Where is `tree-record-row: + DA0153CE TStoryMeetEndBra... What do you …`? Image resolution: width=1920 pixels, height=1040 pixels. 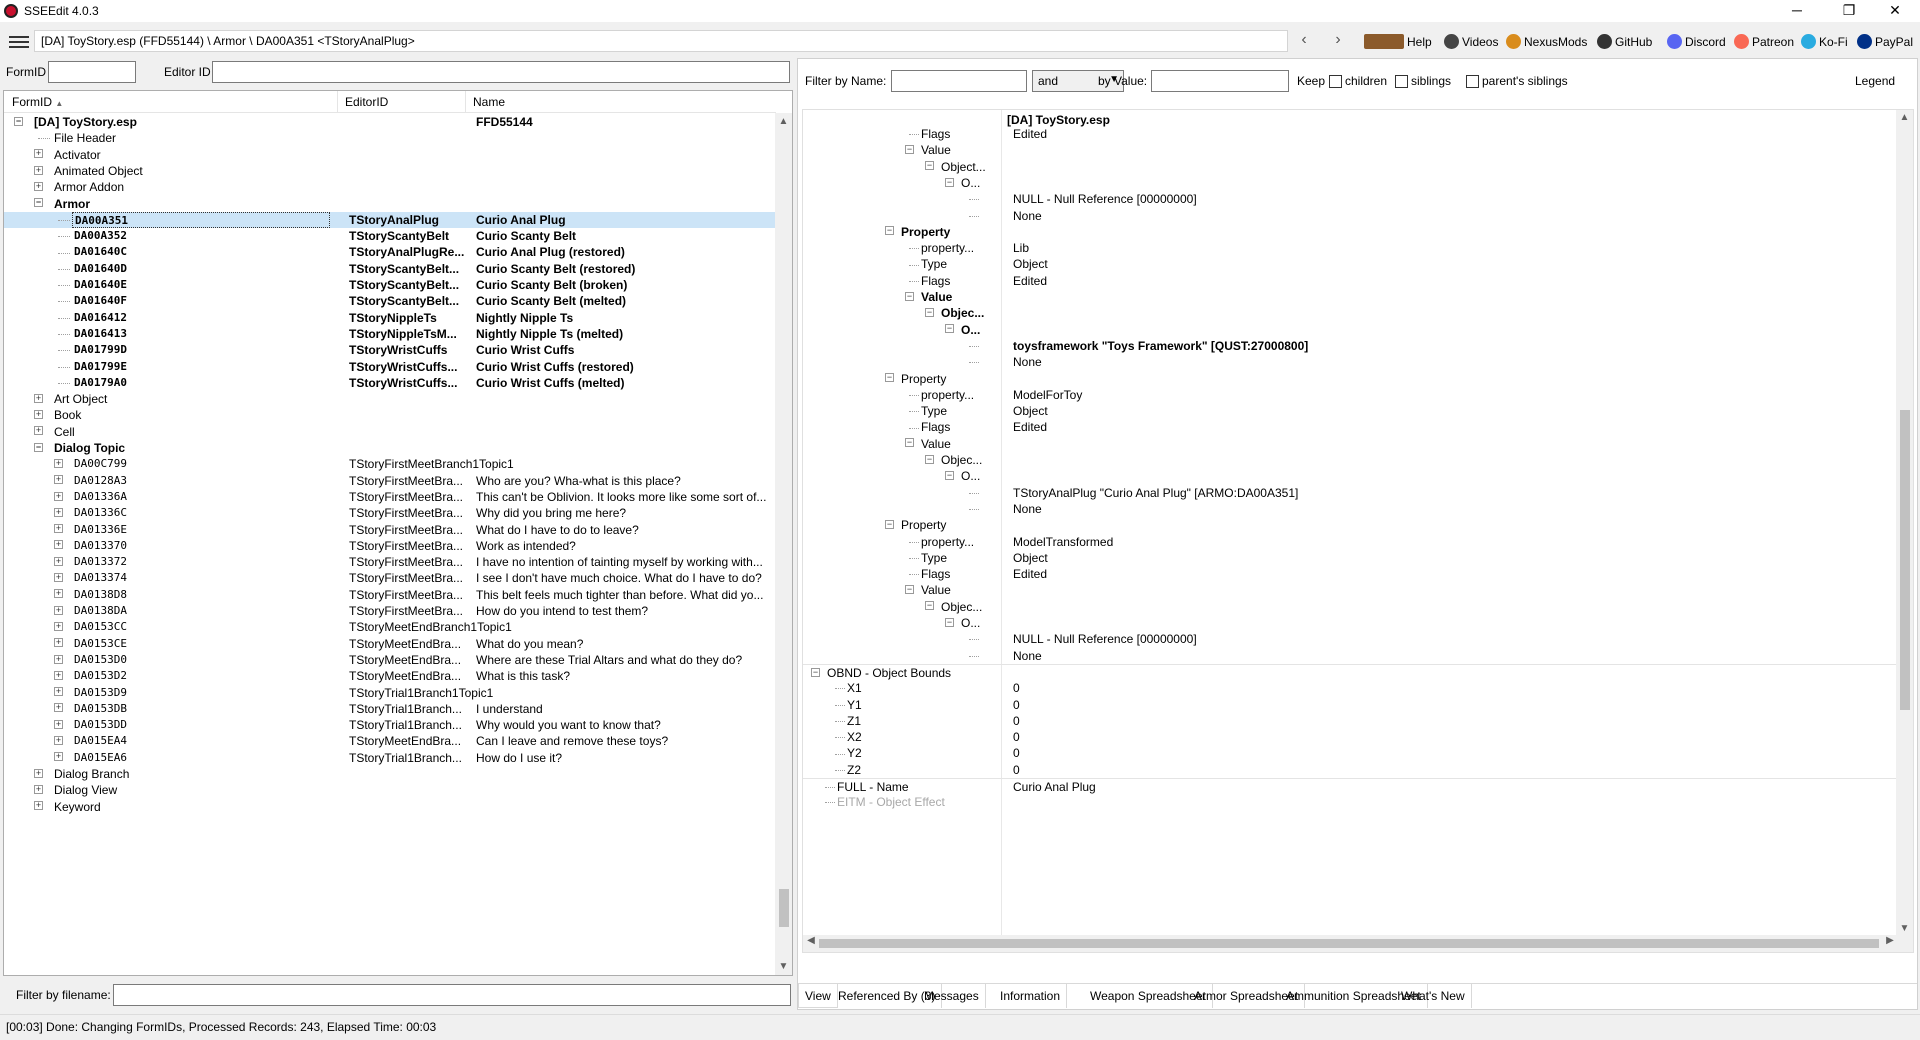 tree-record-row: + DA0153CE TStoryMeetEndBra... What do you … is located at coordinates (390, 644).